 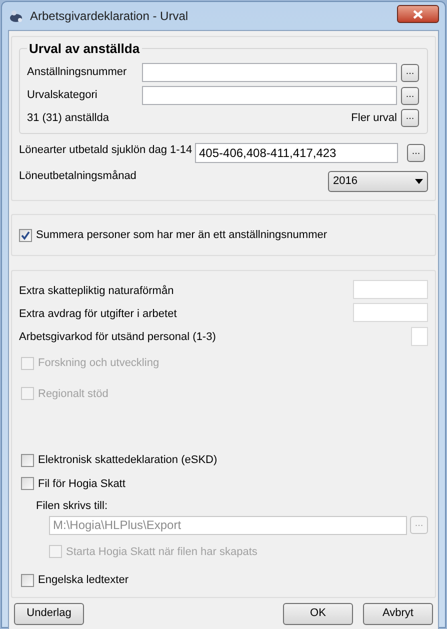 What do you see at coordinates (96, 291) in the screenshot?
I see `field-label: Extra skattepliktig naturaförmån` at bounding box center [96, 291].